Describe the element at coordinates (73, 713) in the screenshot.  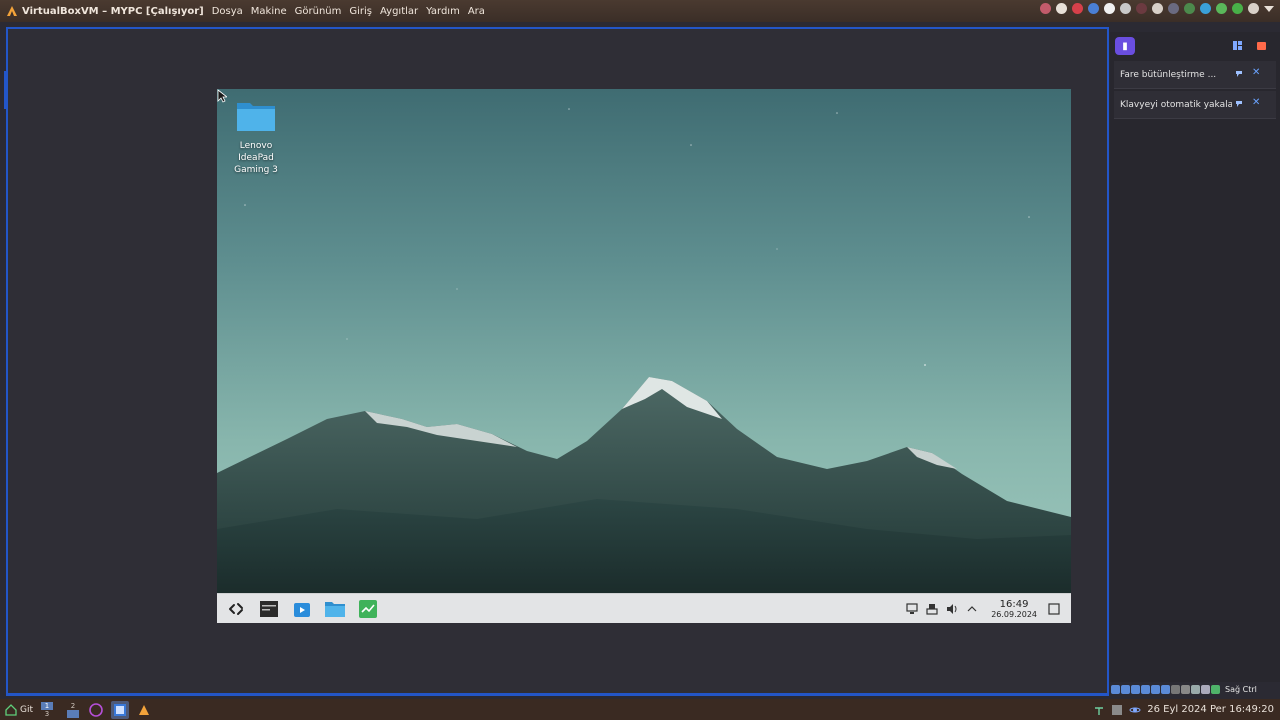
I see `workspace-active-thumb` at that location.